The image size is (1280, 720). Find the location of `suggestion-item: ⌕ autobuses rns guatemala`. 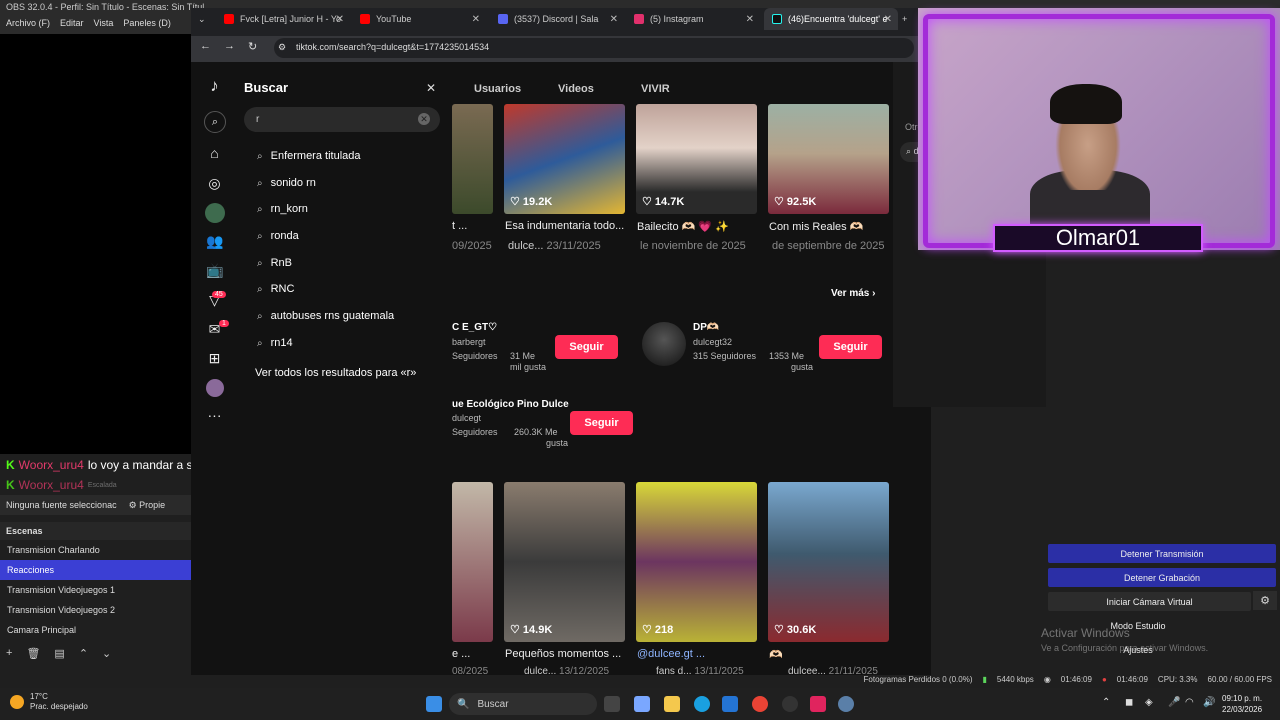

suggestion-item: ⌕ autobuses rns guatemala is located at coordinates (325, 316).